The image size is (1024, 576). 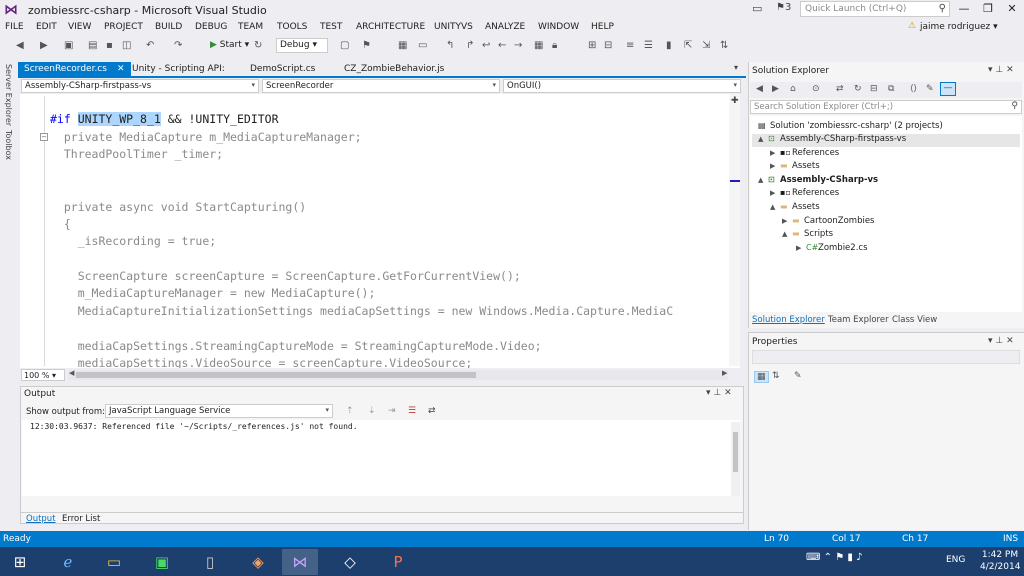 I want to click on redo-icon: ↷, so click(x=178, y=45).